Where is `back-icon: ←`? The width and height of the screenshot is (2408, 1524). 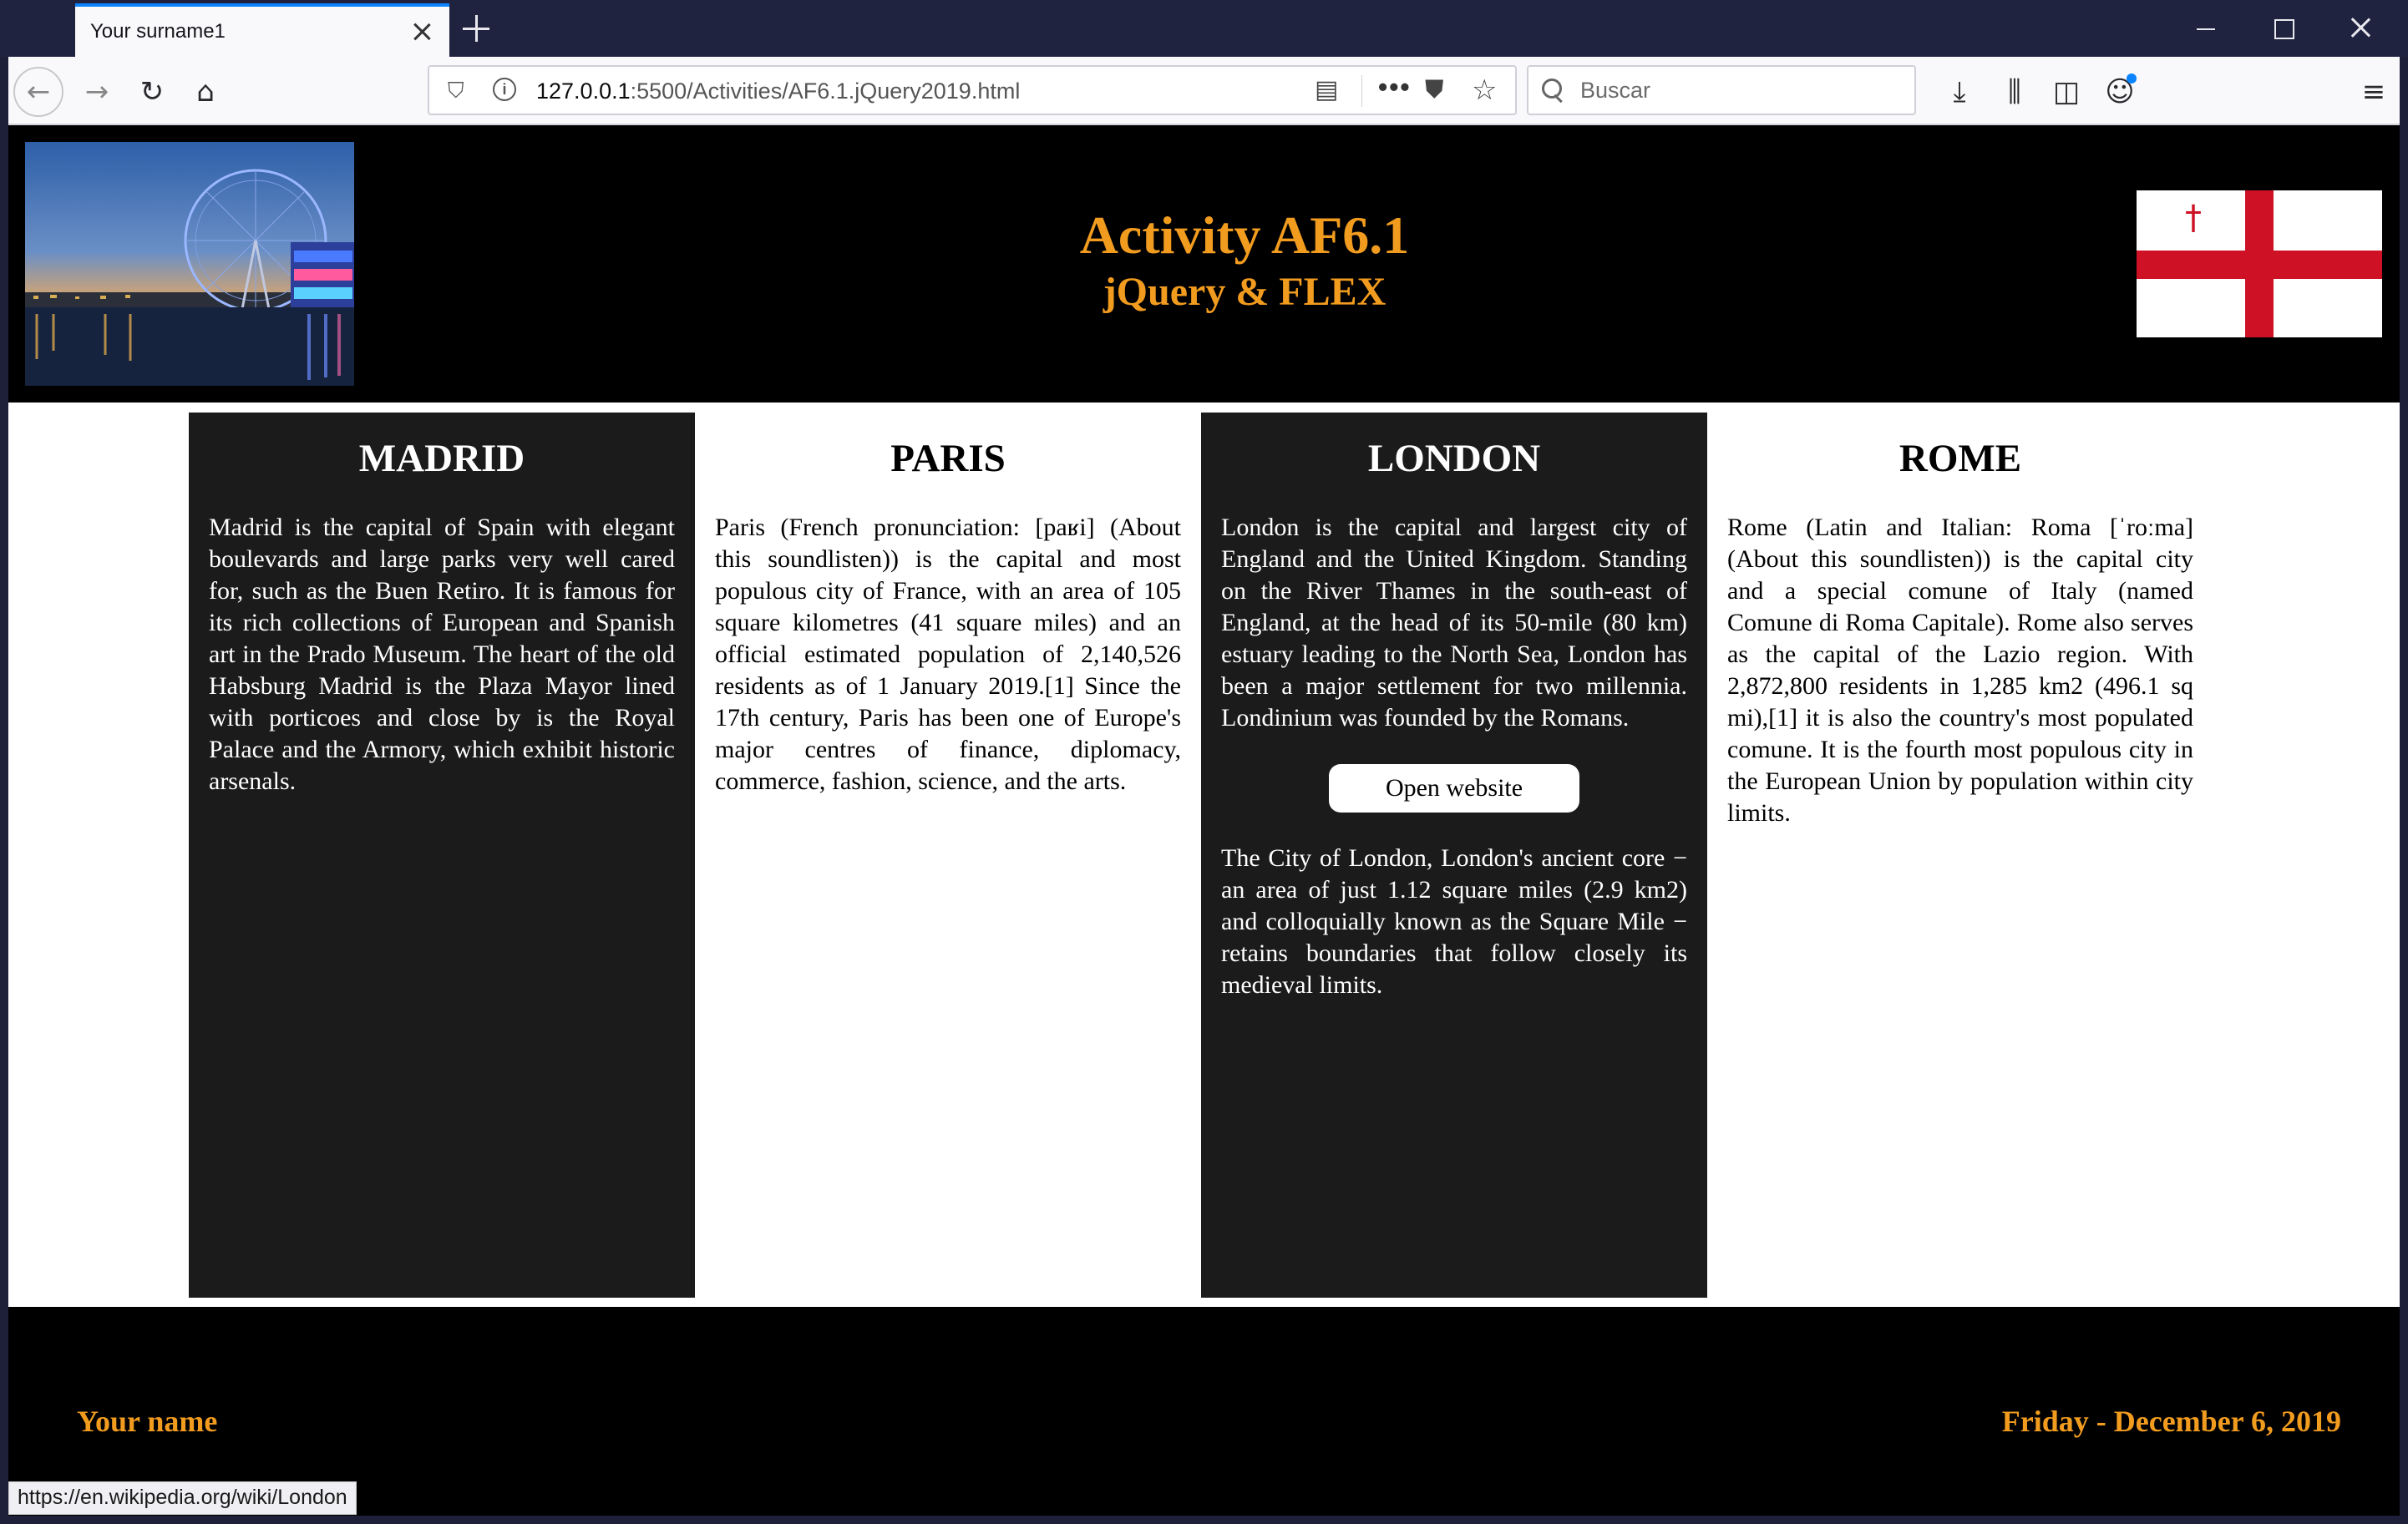 back-icon: ← is located at coordinates (38, 92).